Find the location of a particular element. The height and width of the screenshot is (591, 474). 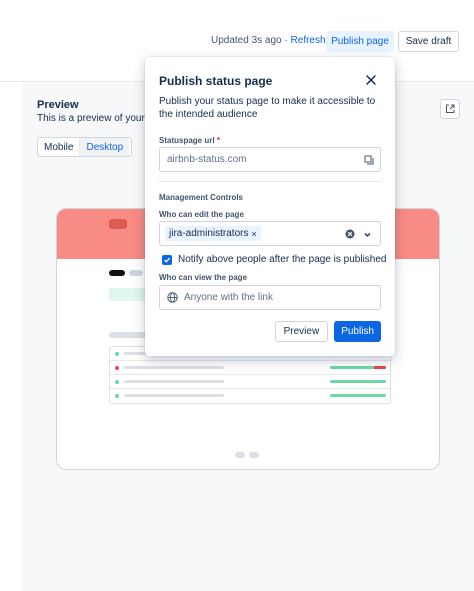

external-link-icon is located at coordinates (450, 108).